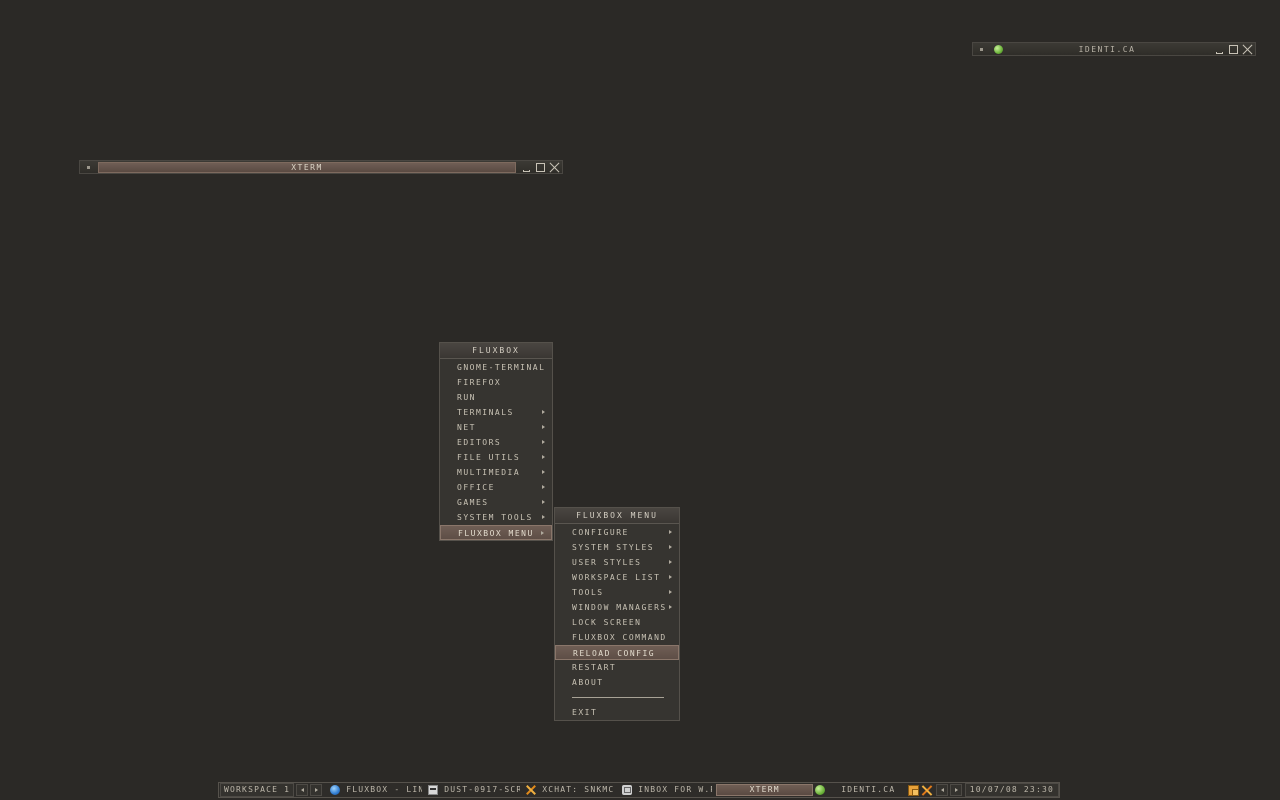 This screenshot has width=1280, height=800. I want to click on menu-item-label: FLUXBOX MENU, so click(496, 533).